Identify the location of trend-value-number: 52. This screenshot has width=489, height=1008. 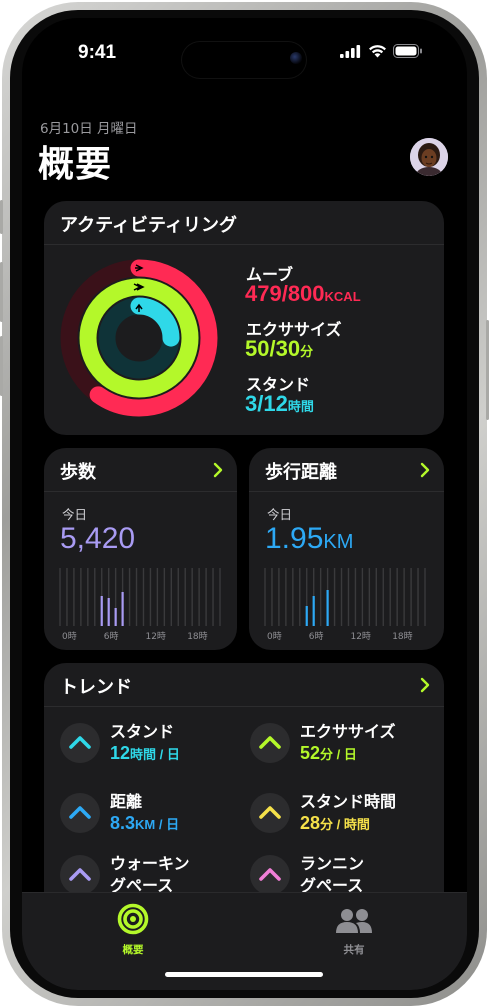
(310, 753).